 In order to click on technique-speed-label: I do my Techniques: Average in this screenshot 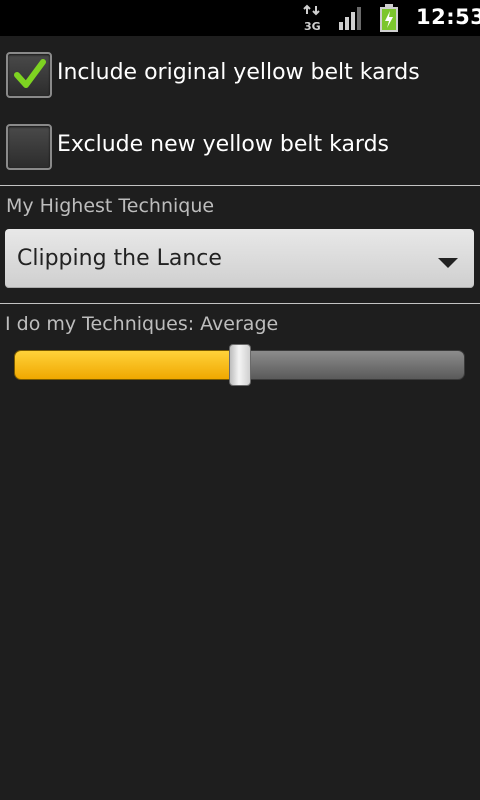, I will do `click(142, 324)`.